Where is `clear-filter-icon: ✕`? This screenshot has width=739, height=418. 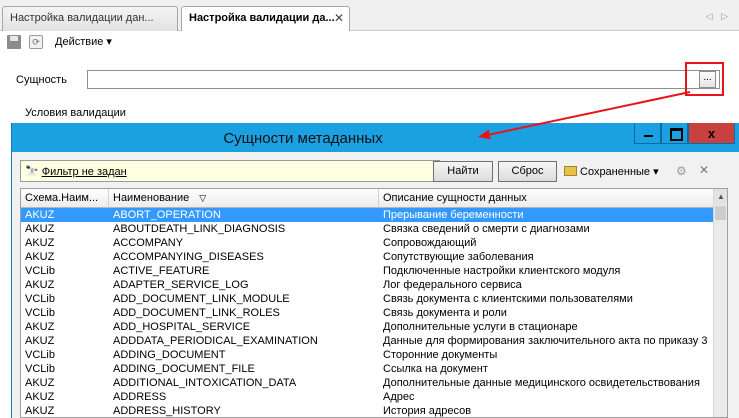 clear-filter-icon: ✕ is located at coordinates (704, 170).